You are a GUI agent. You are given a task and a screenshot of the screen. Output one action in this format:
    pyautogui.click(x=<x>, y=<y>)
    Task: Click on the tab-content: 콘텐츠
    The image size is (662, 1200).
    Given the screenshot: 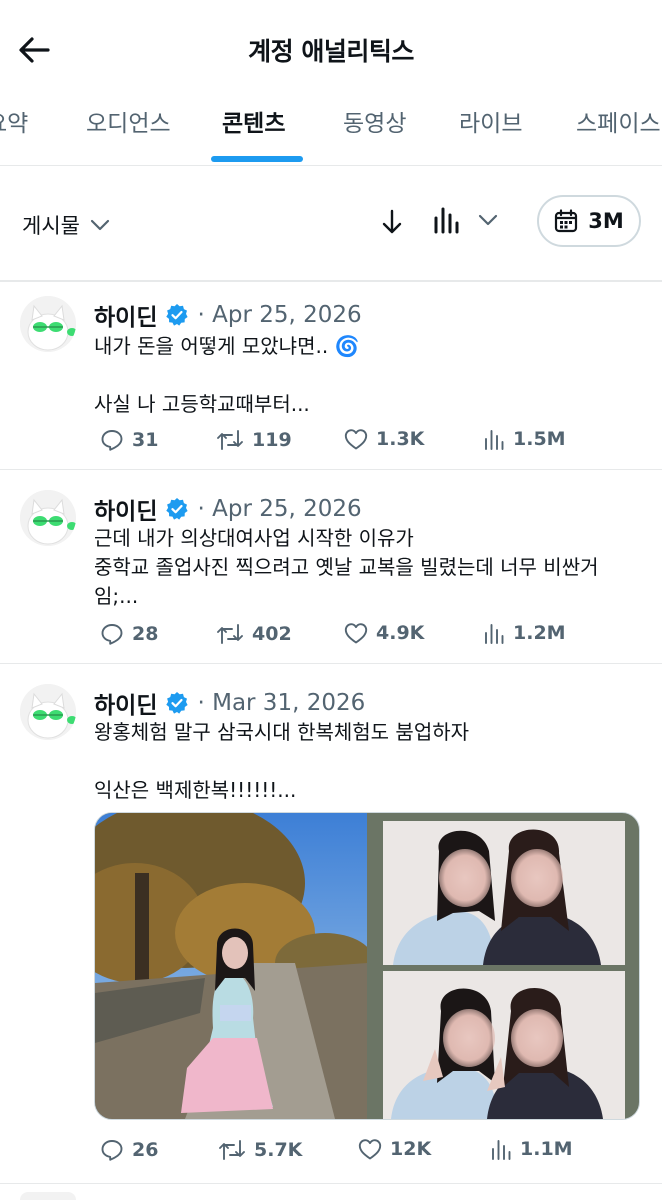 What is the action you would take?
    pyautogui.click(x=253, y=121)
    